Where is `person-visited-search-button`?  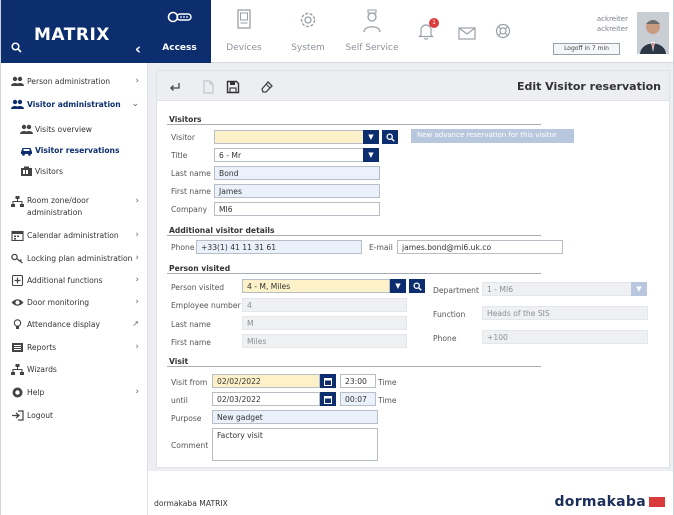 person-visited-search-button is located at coordinates (417, 286).